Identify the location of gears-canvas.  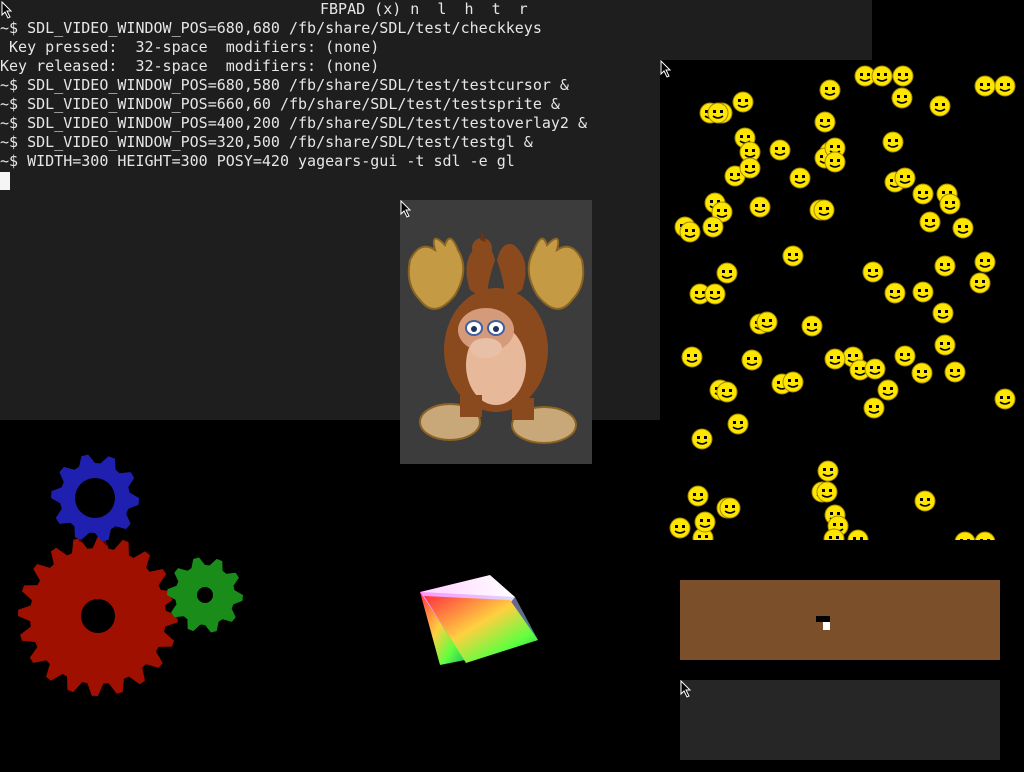
(132, 577).